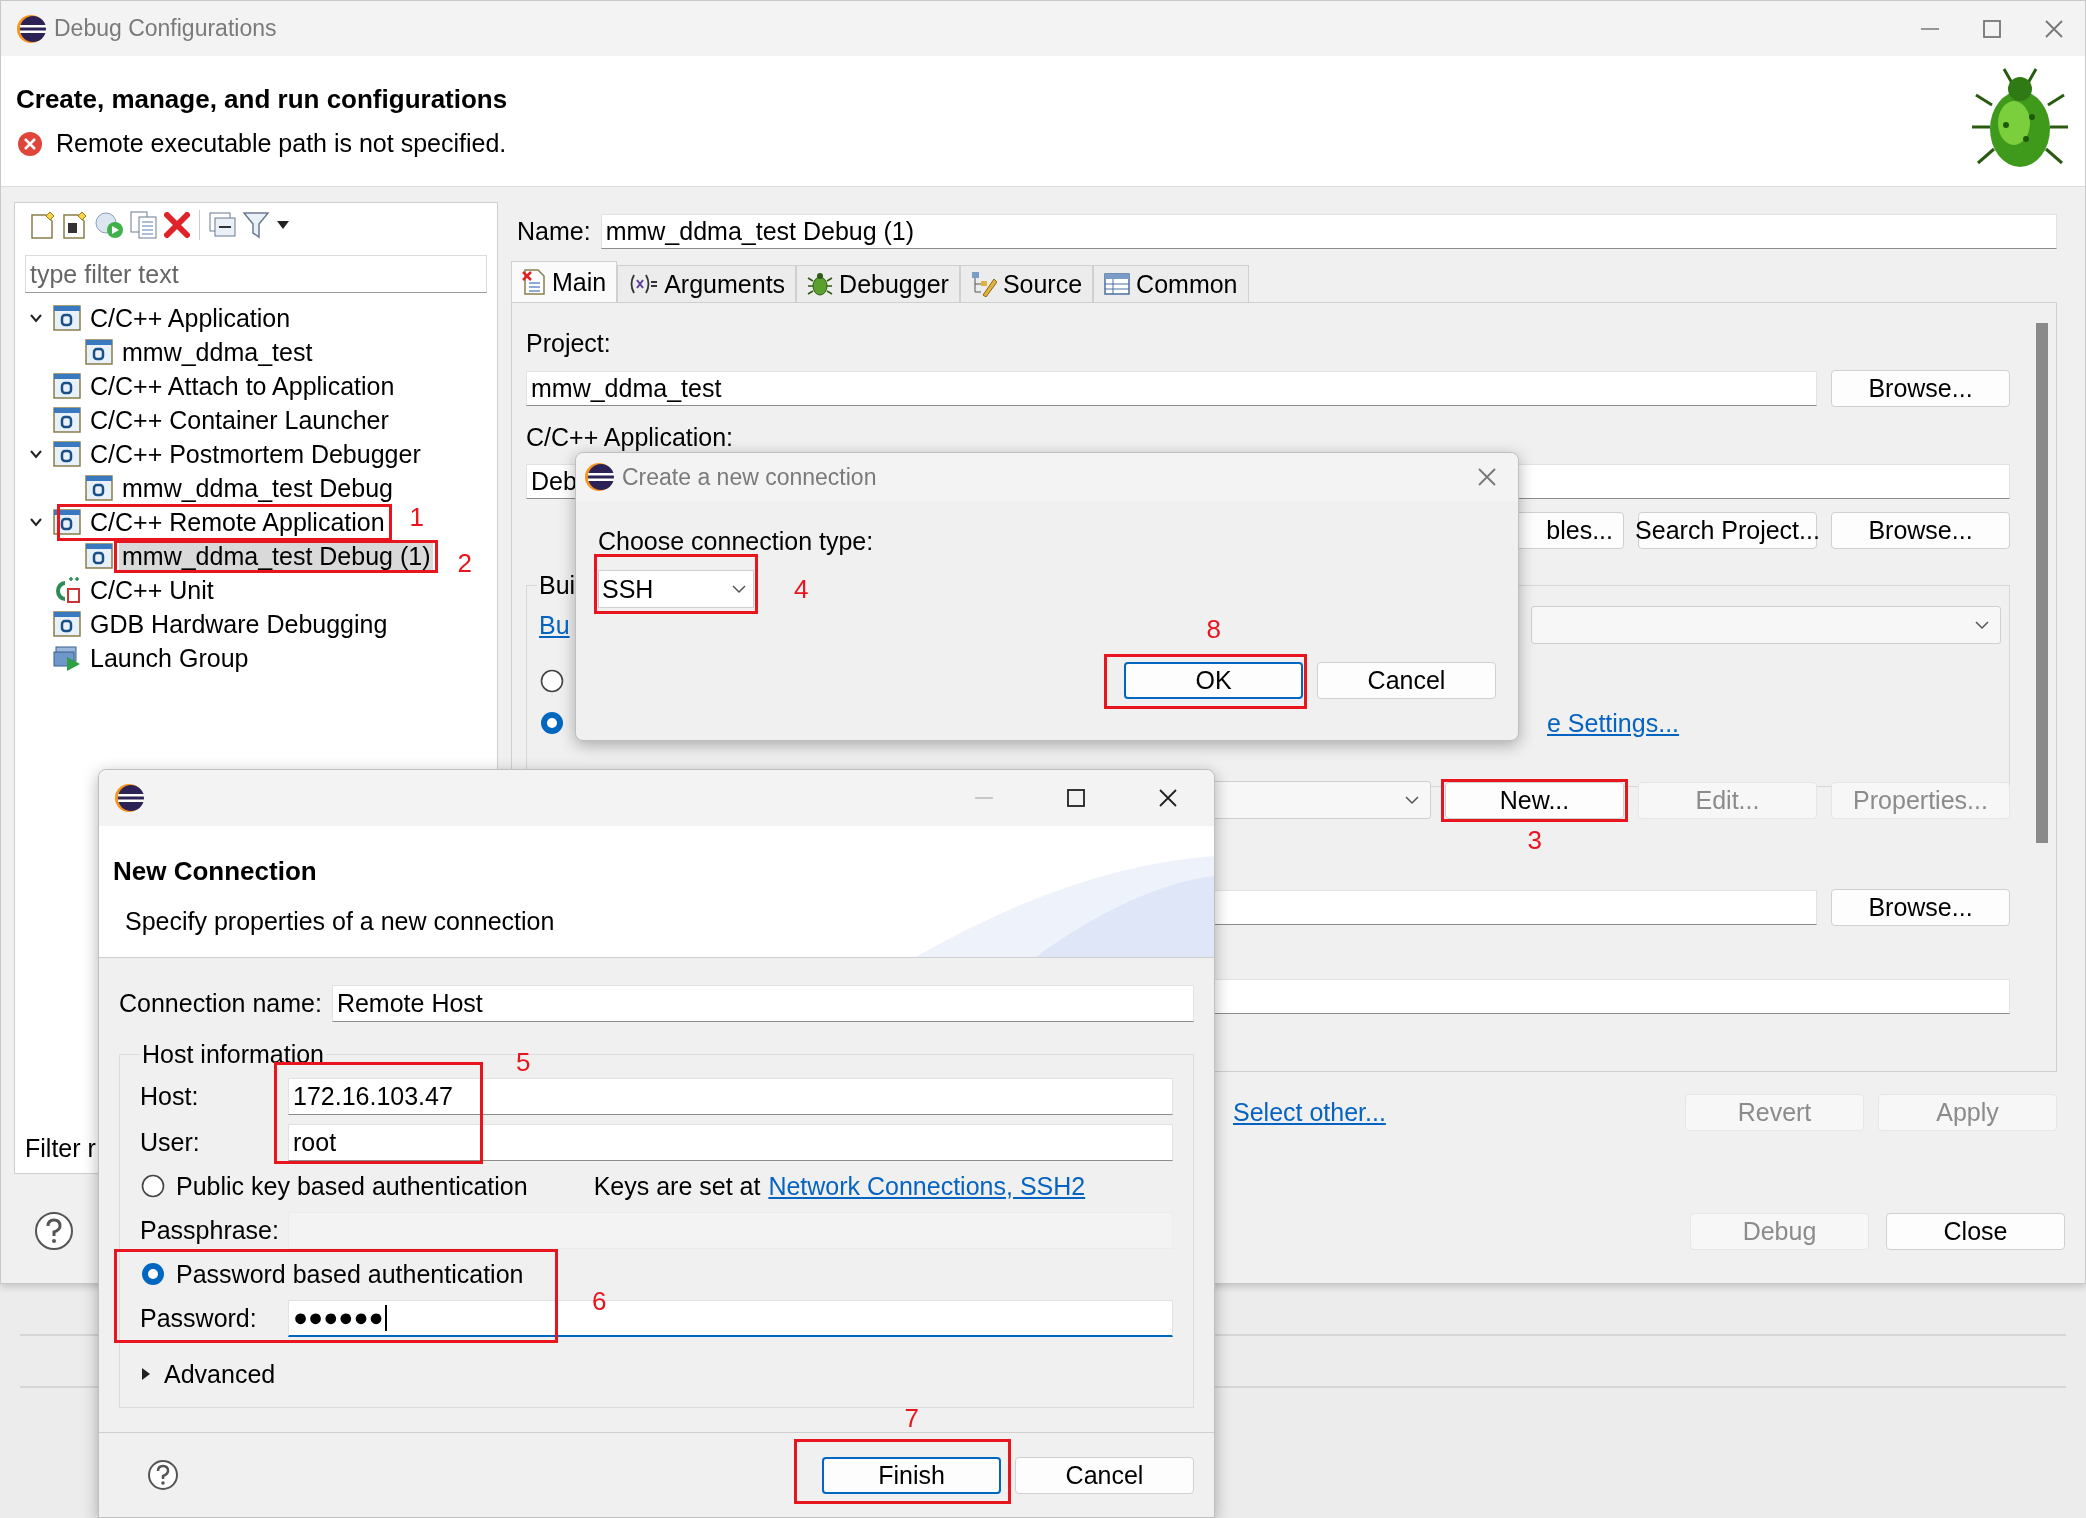 The width and height of the screenshot is (2086, 1518). I want to click on button: Close, so click(1975, 1231).